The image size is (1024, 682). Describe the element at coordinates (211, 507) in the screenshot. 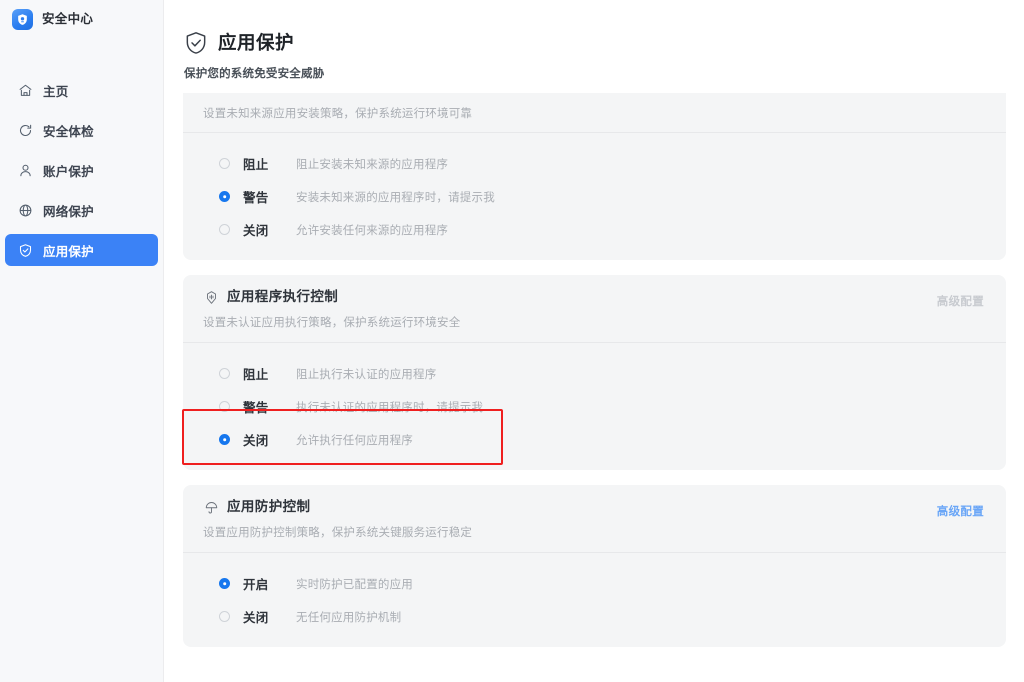

I see `umbrella-icon` at that location.